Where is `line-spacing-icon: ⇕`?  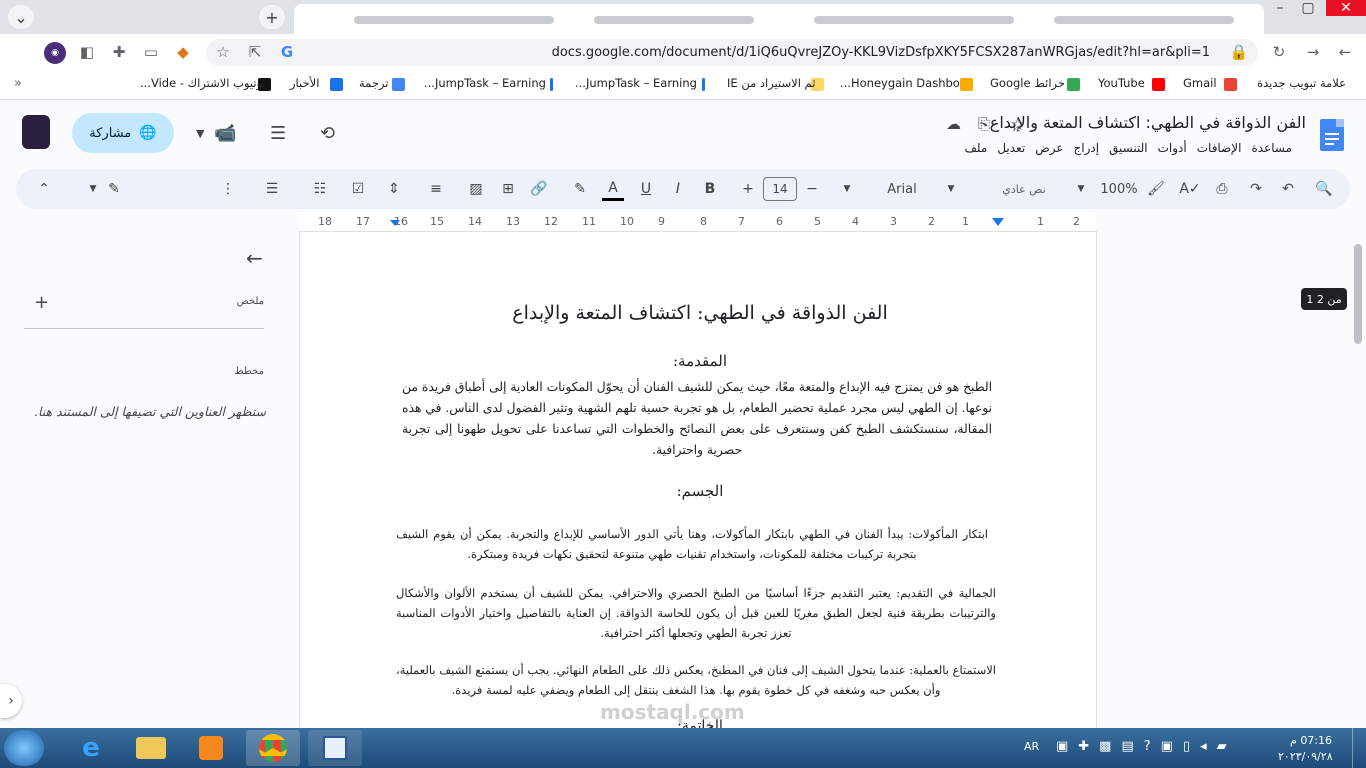 line-spacing-icon: ⇕ is located at coordinates (394, 189).